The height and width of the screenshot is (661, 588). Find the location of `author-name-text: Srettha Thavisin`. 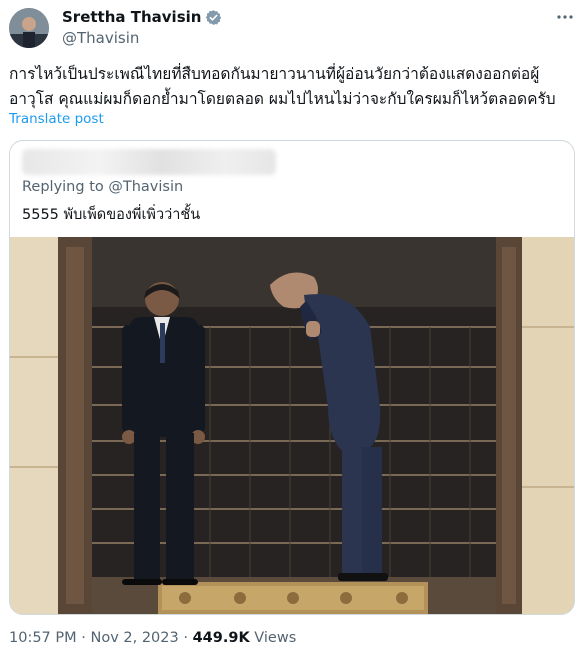

author-name-text: Srettha Thavisin is located at coordinates (131, 17).